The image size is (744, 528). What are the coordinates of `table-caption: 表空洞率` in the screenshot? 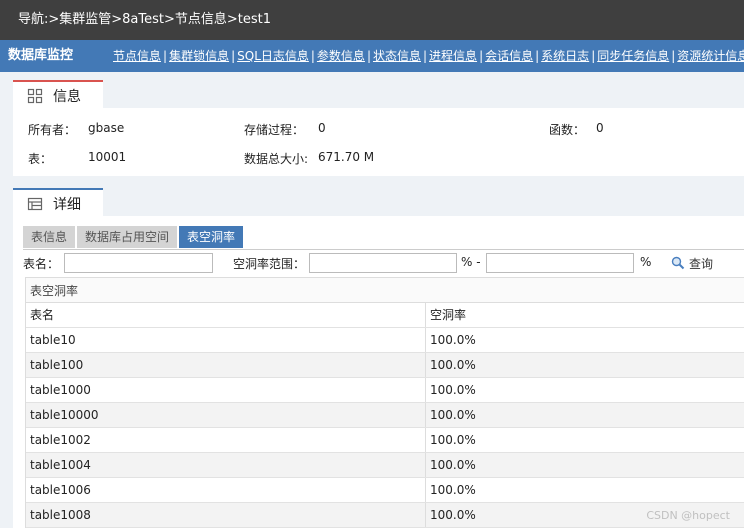 It's located at (385, 290).